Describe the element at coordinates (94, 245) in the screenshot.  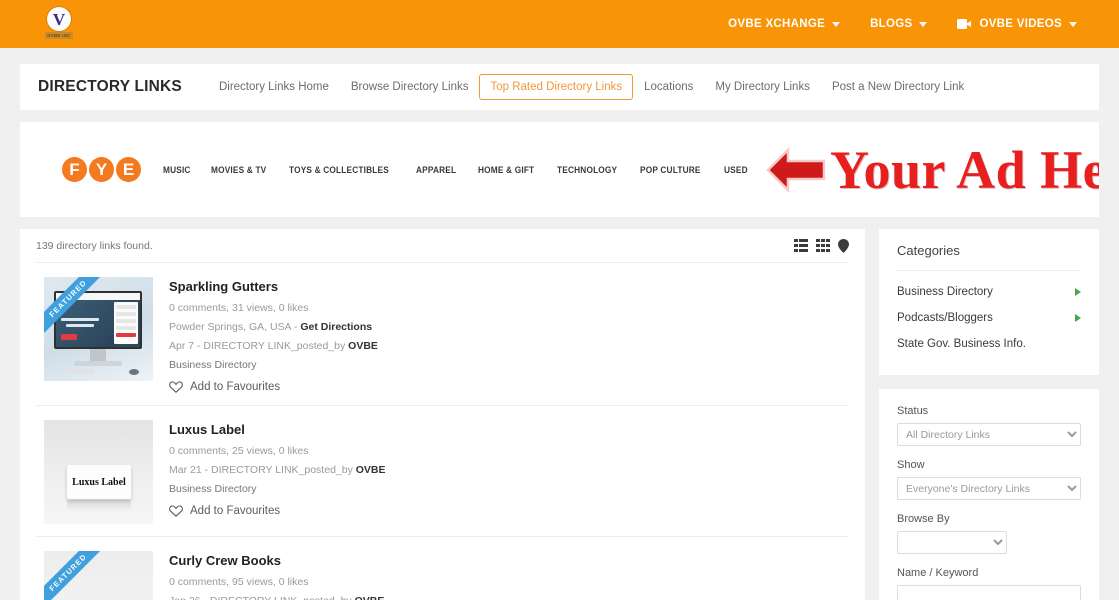
I see `results-count: 139 directory links found.` at that location.